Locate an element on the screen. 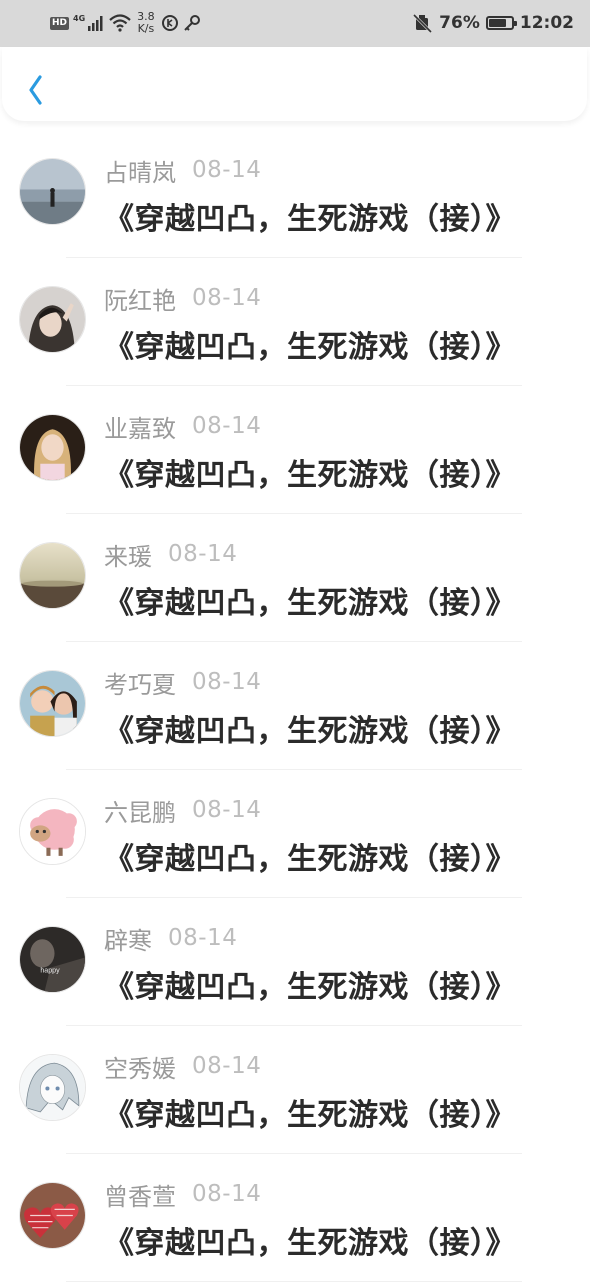  back-button is located at coordinates (34, 83).